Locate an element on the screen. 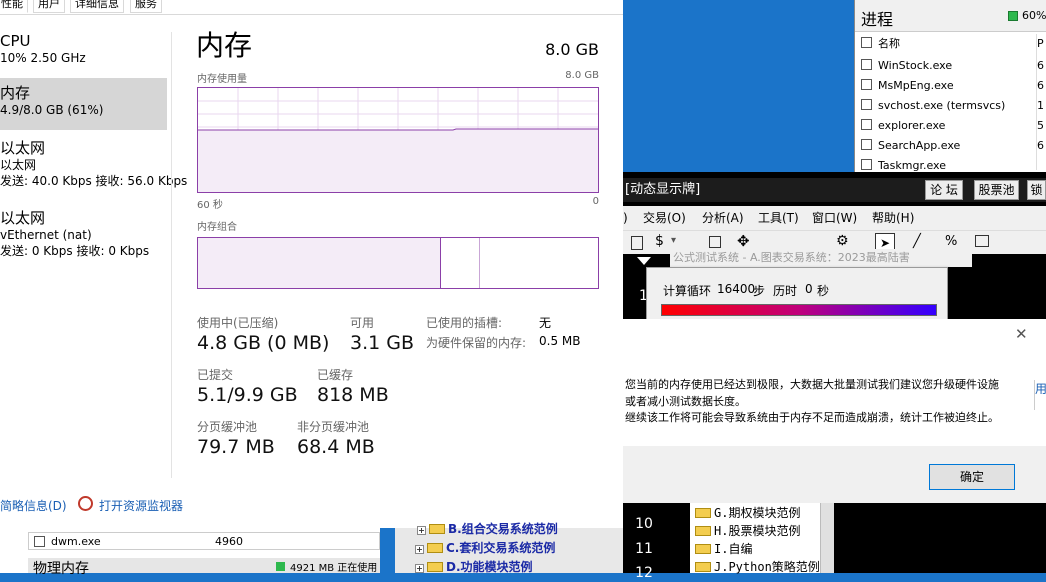 Image resolution: width=1046 pixels, height=582 pixels. process-name: dwm.exe is located at coordinates (76, 541).